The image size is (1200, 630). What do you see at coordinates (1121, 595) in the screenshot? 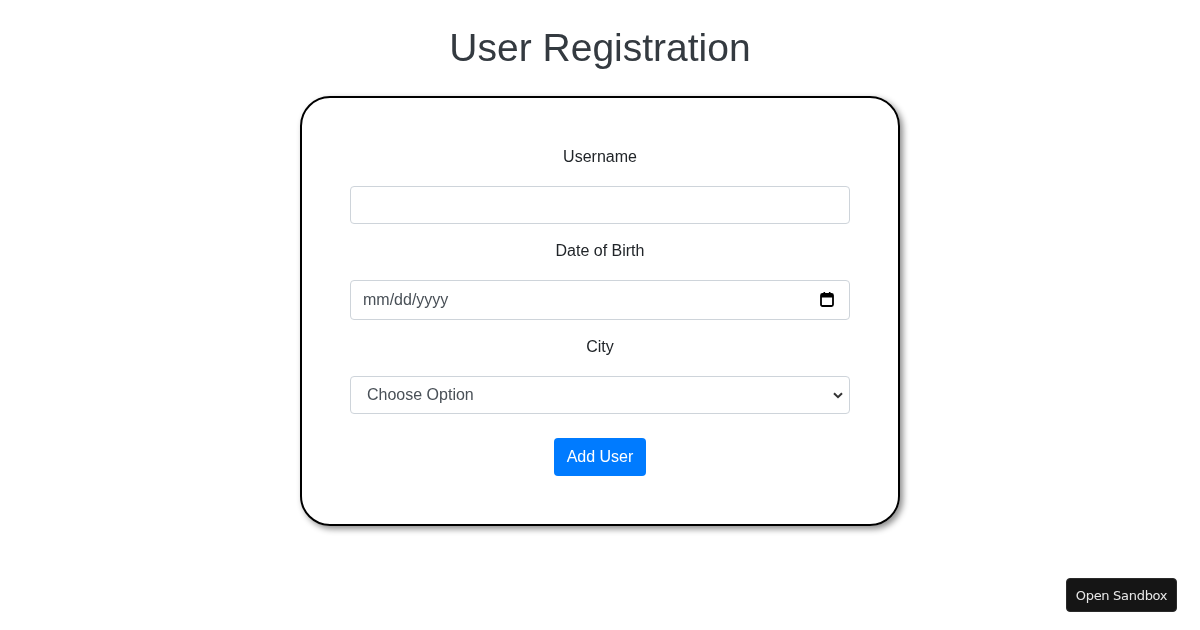
I see `open-sandbox-button: Open Sandbox` at bounding box center [1121, 595].